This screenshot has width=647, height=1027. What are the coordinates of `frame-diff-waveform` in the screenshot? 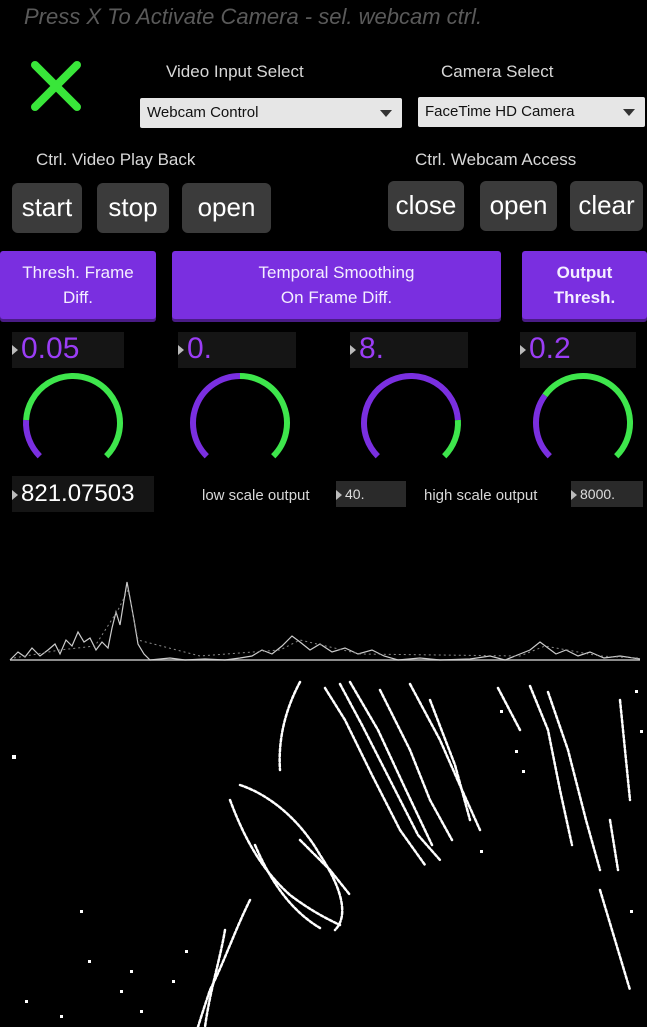 It's located at (325, 621).